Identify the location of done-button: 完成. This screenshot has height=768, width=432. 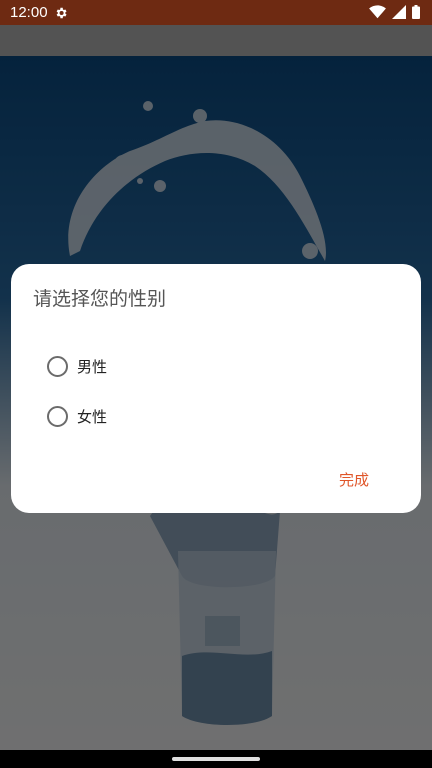
(354, 479).